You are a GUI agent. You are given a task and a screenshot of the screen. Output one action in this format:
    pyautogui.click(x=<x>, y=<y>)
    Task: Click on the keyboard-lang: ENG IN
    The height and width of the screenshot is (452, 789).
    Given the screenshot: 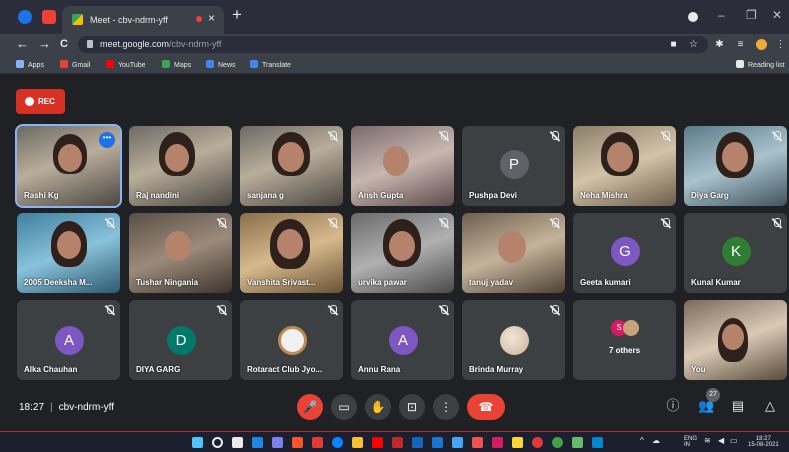 What is the action you would take?
    pyautogui.click(x=690, y=442)
    